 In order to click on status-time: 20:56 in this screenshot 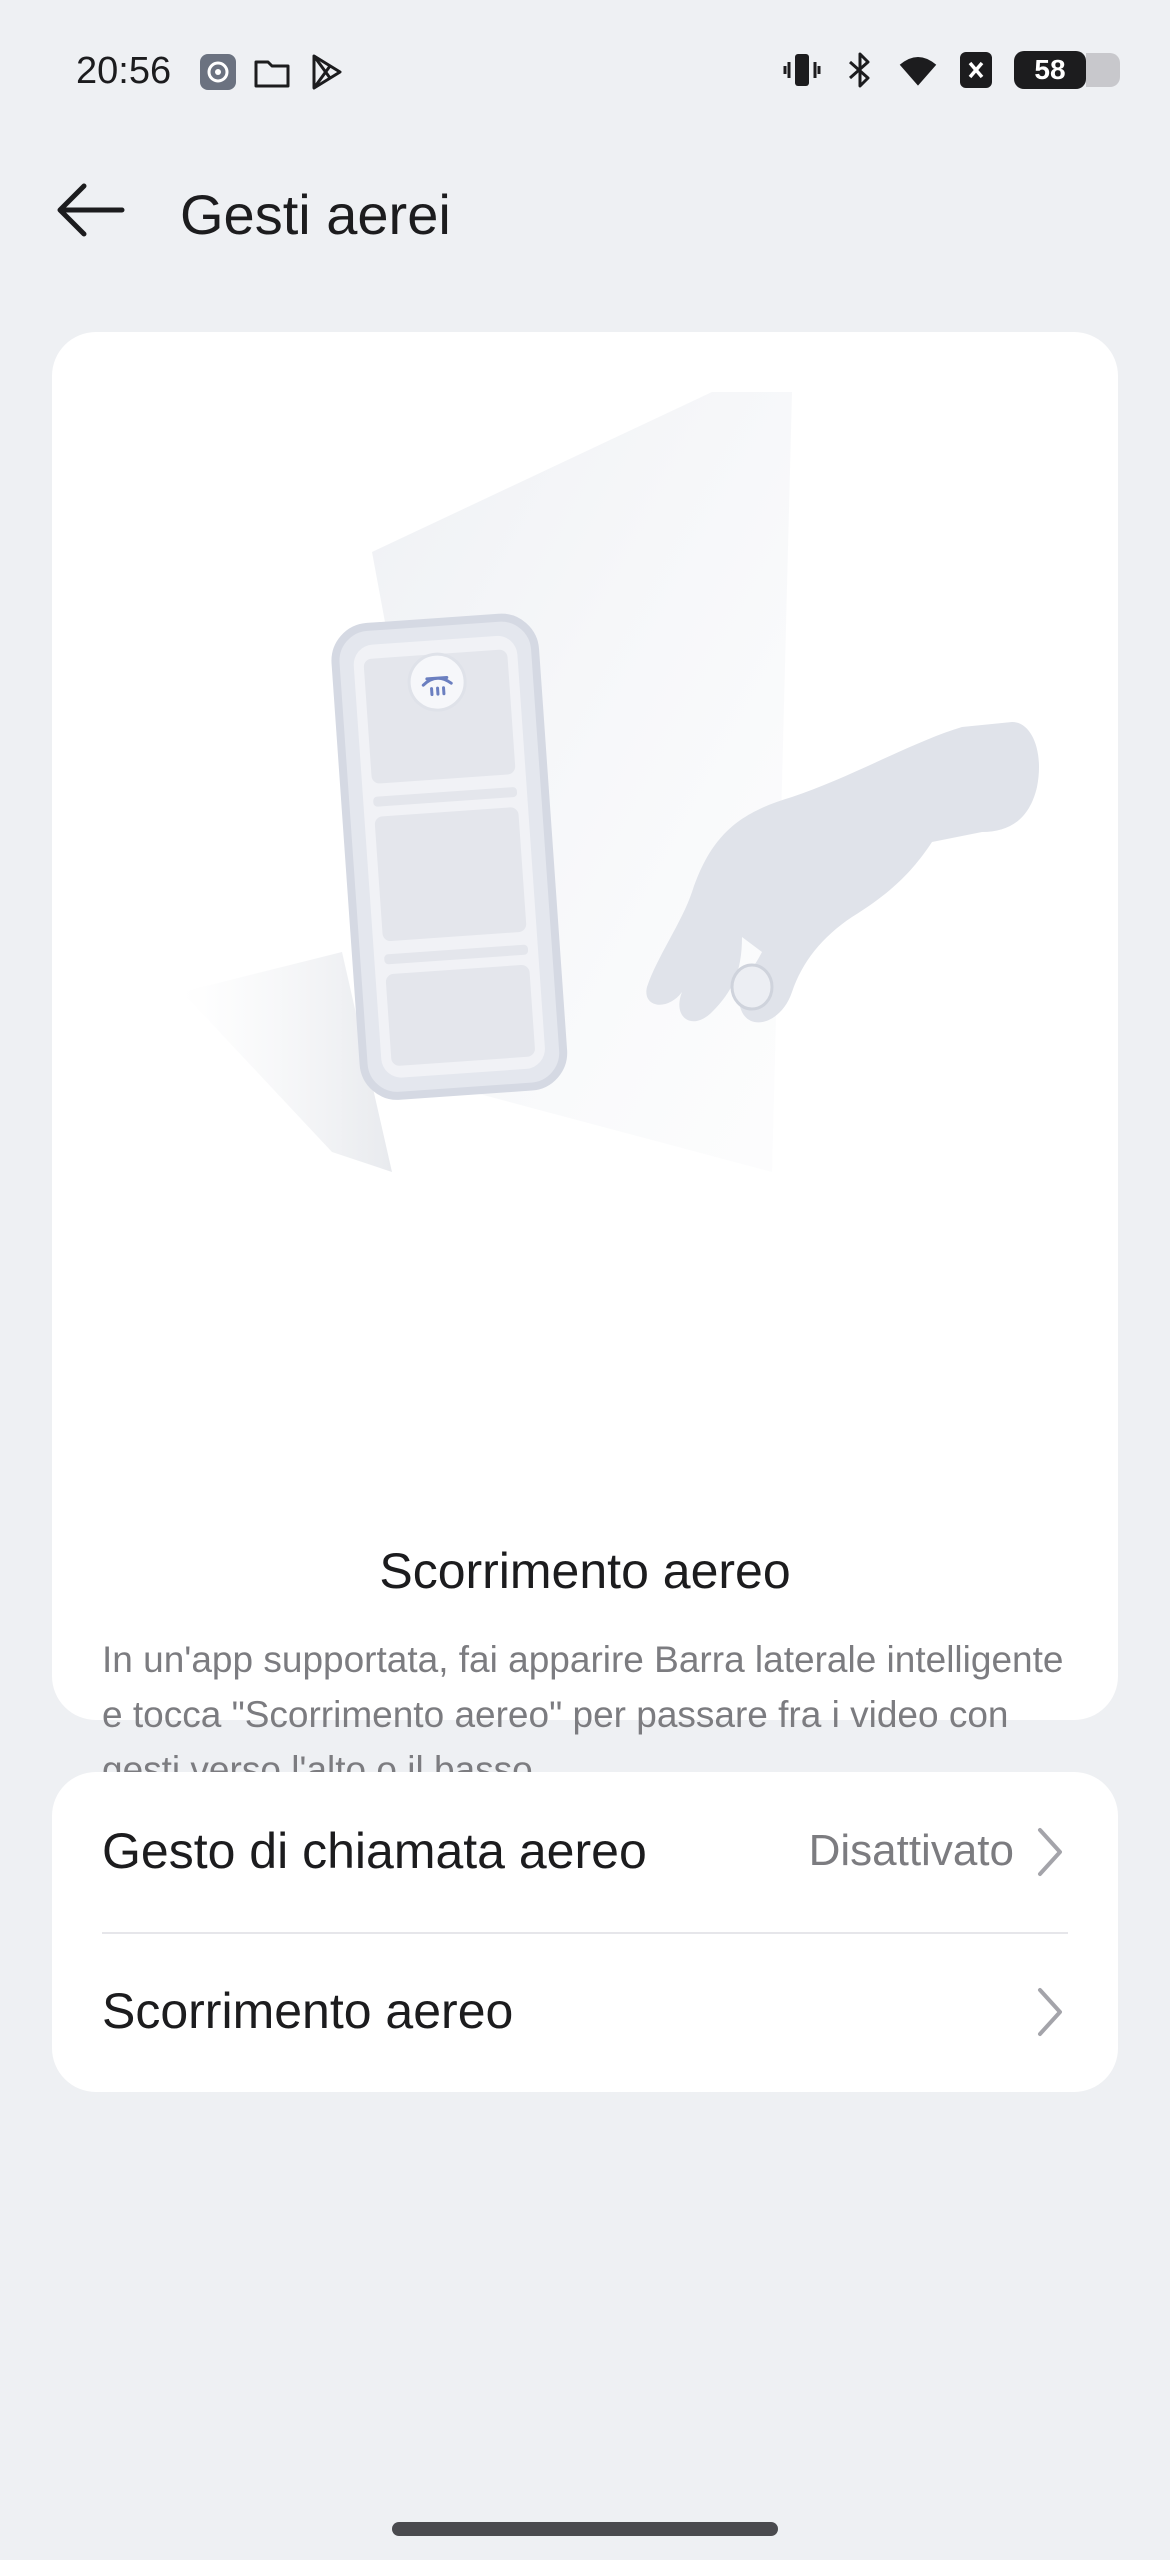, I will do `click(124, 71)`.